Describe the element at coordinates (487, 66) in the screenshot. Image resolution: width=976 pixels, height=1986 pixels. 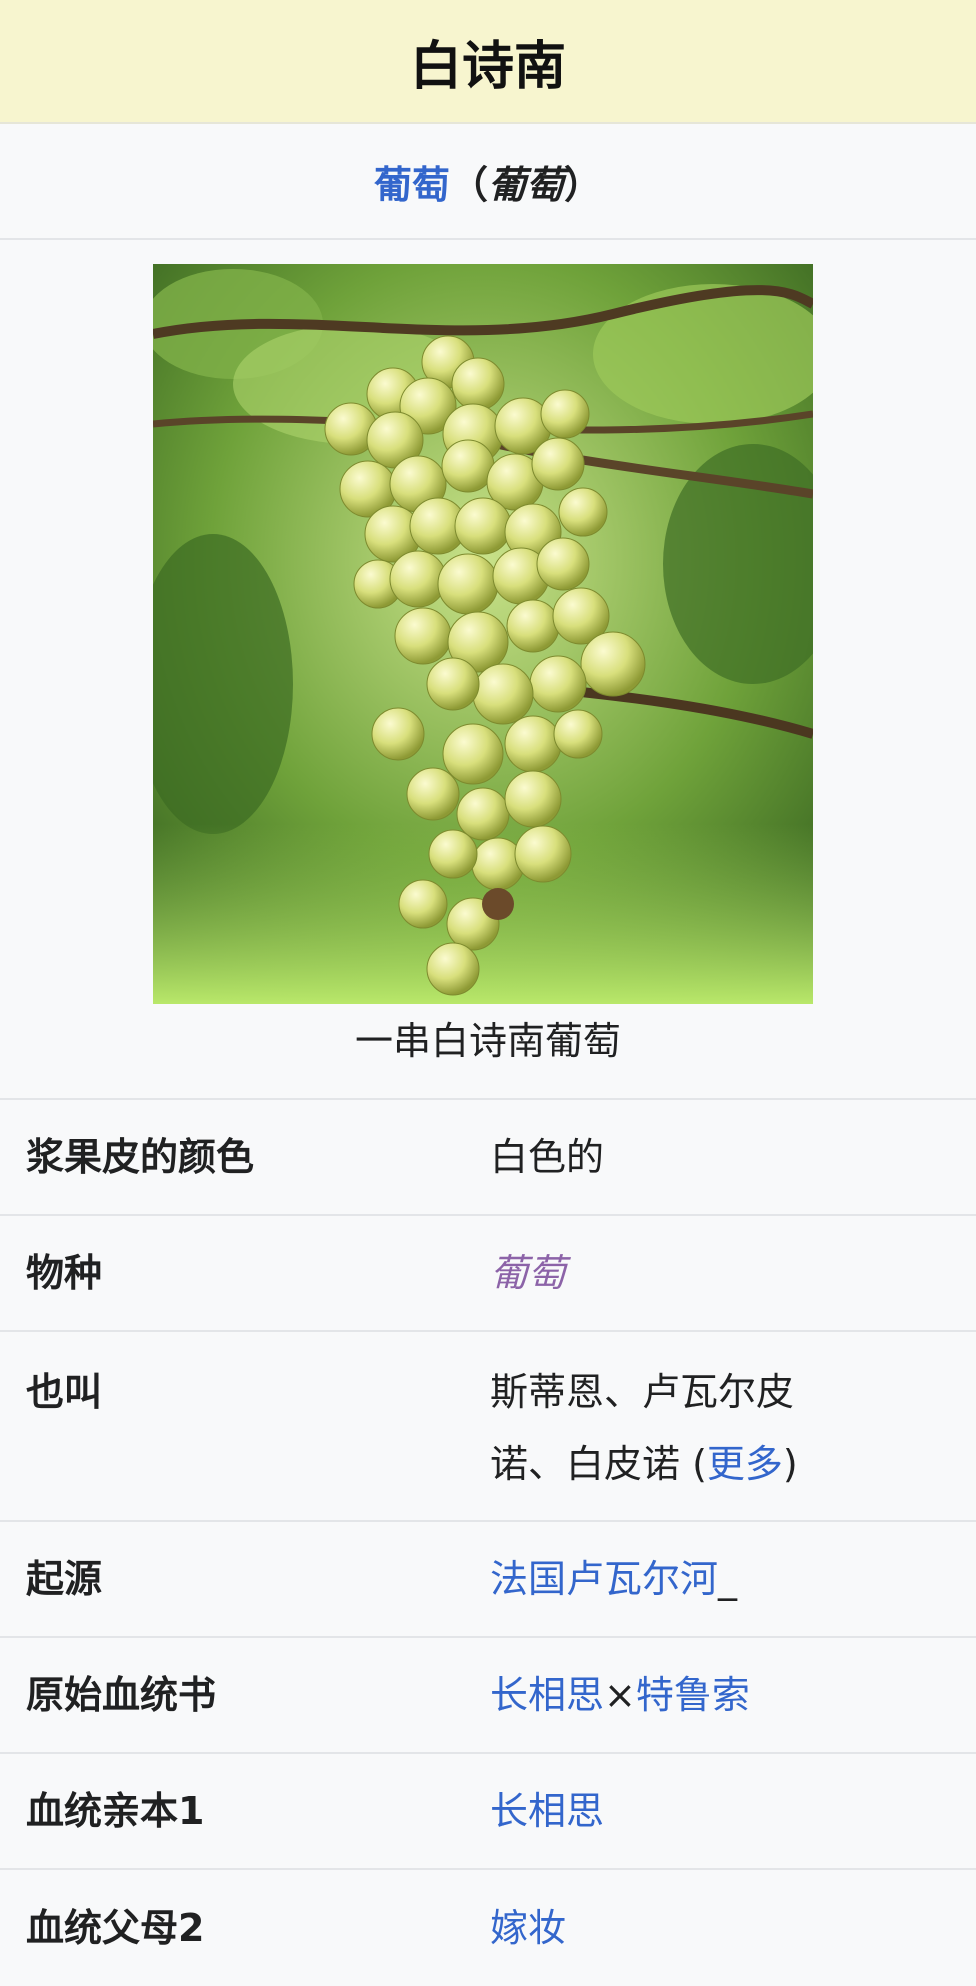
I see `page-title: 白诗南` at that location.